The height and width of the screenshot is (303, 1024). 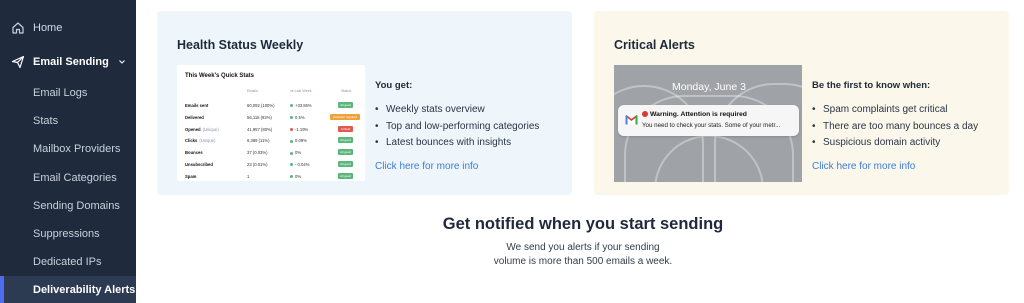 I want to click on sidebar-item-label: Home, so click(x=48, y=28).